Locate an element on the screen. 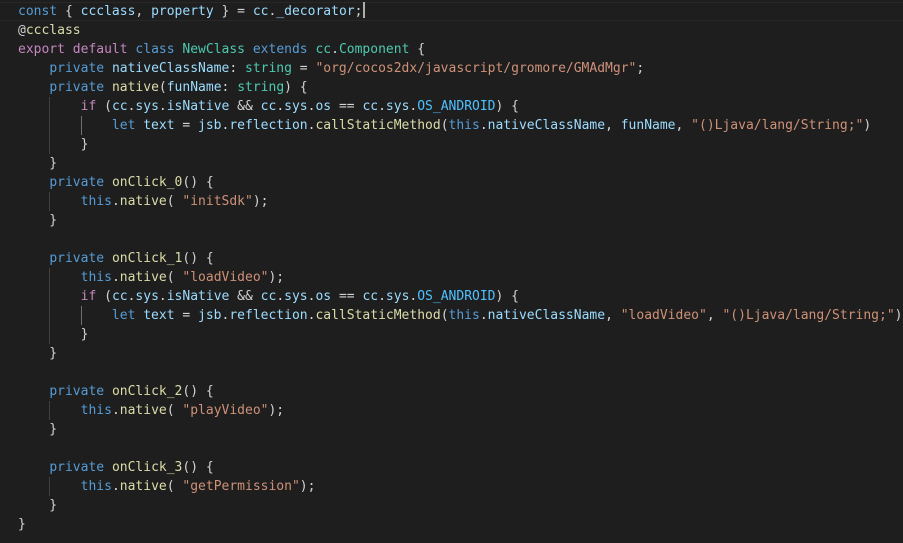  code-token: == is located at coordinates (347, 106).